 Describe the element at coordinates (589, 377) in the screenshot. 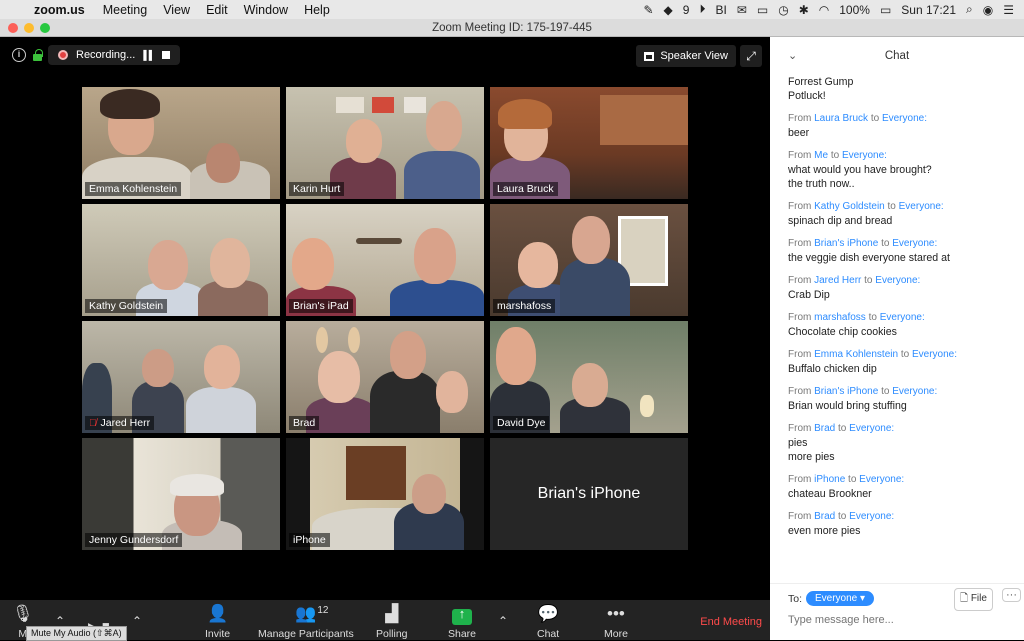

I see `video-tile: David Dye` at that location.